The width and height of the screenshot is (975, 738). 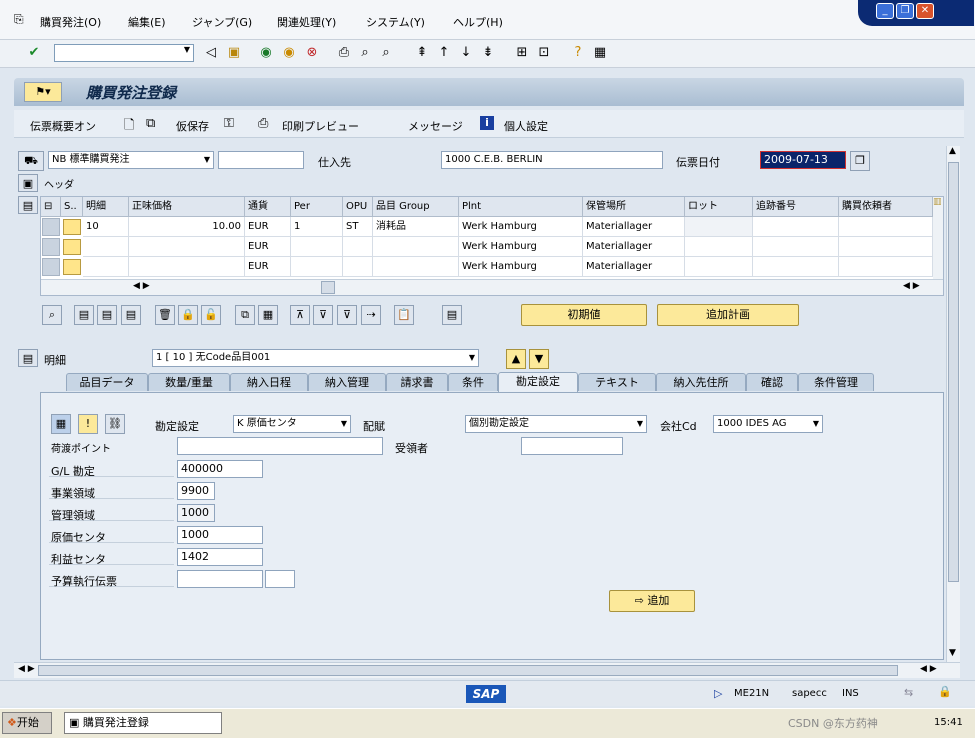 I want to click on print-preview-icon: ⎙, so click(x=263, y=123).